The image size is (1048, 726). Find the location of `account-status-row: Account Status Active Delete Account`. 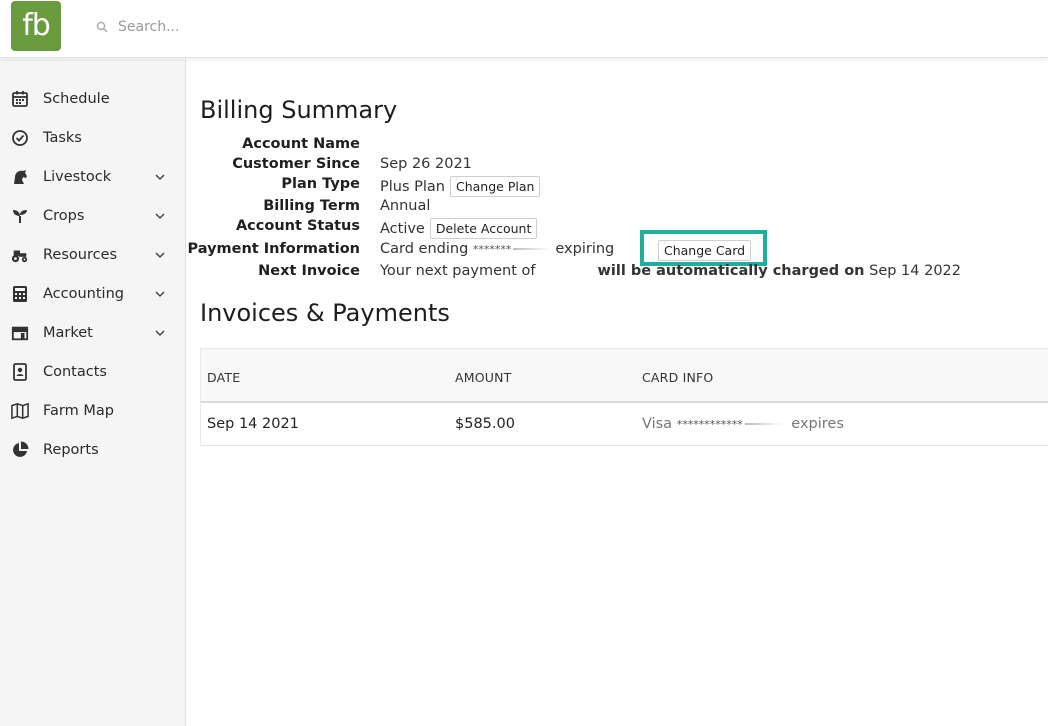

account-status-row: Account Status Active Delete Account is located at coordinates (624, 228).